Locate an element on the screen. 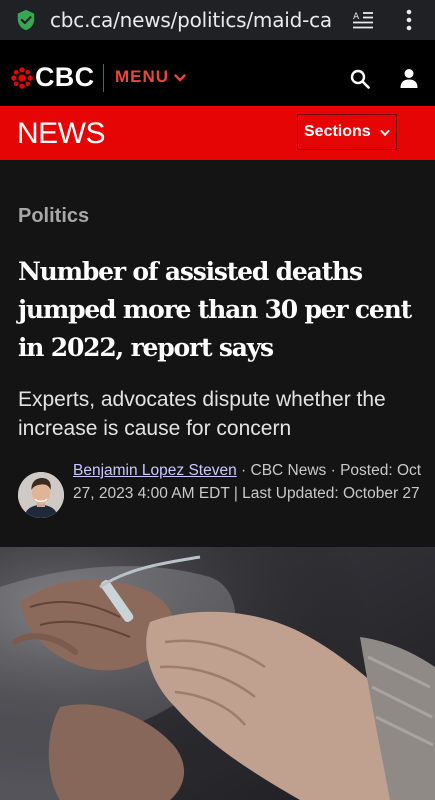  reader-mode-icon: A is located at coordinates (363, 20).